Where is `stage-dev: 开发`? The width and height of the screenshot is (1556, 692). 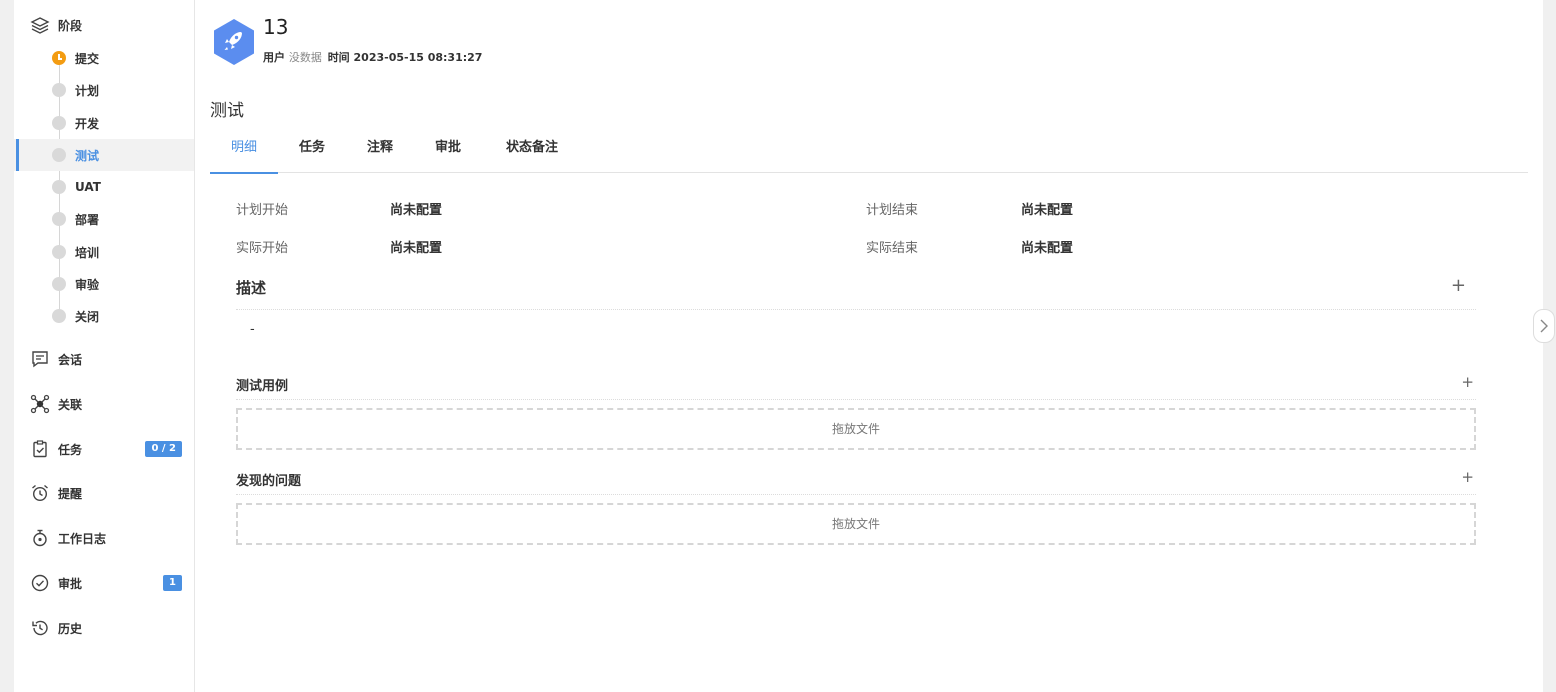 stage-dev: 开发 is located at coordinates (104, 123).